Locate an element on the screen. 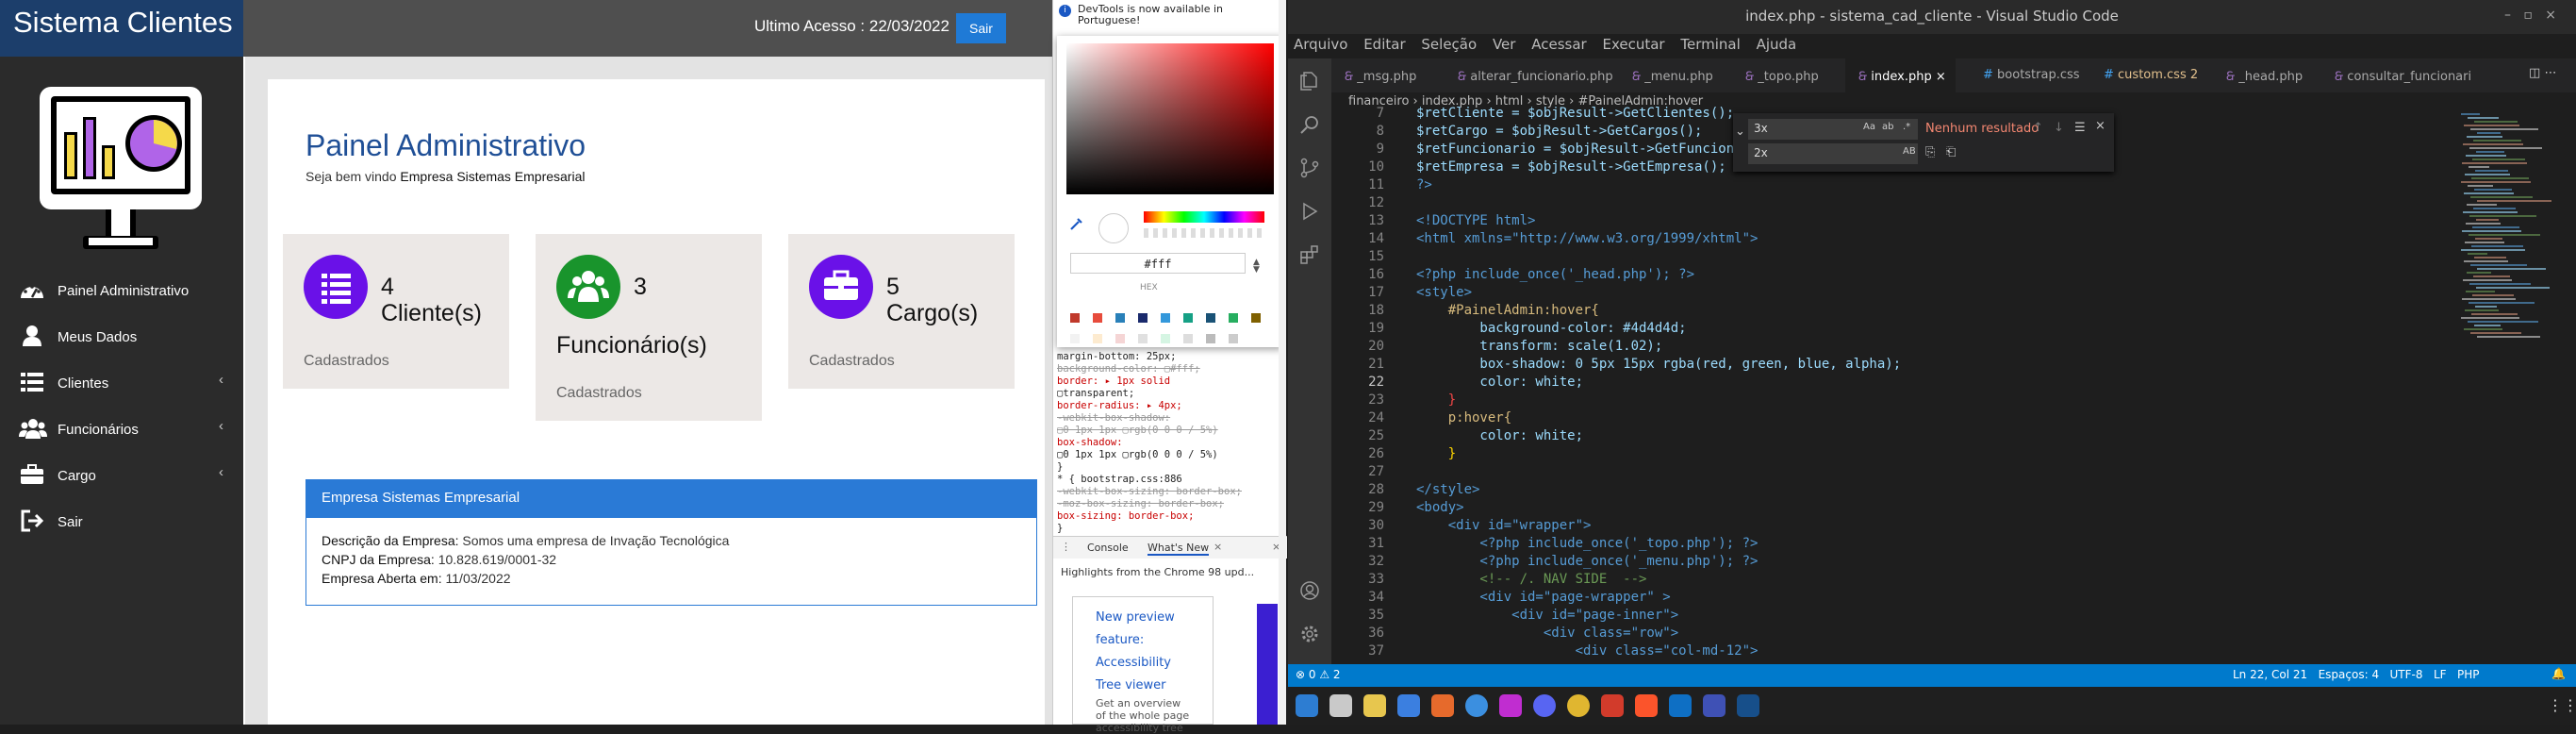  close-find-icon: × is located at coordinates (2100, 126).